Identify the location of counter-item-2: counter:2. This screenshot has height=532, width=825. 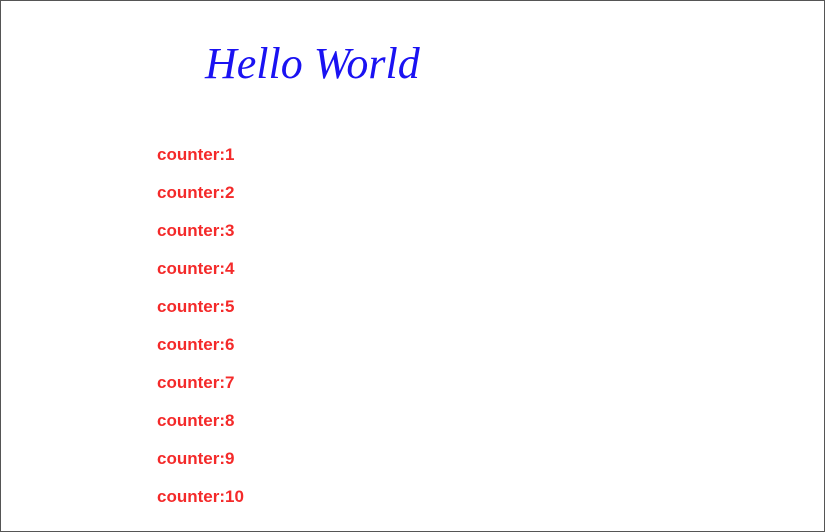
(196, 192).